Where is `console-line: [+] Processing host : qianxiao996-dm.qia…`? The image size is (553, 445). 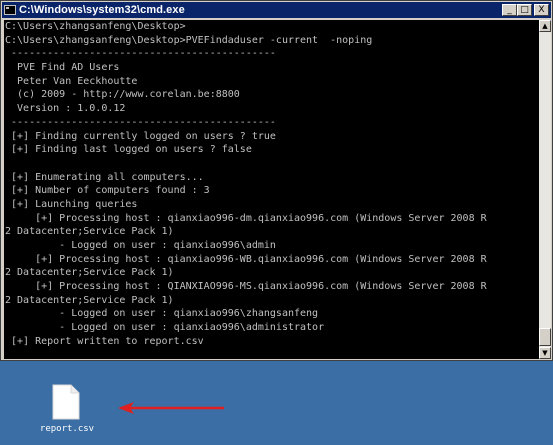
console-line: [+] Processing host : qianxiao996-dm.qia… is located at coordinates (246, 218).